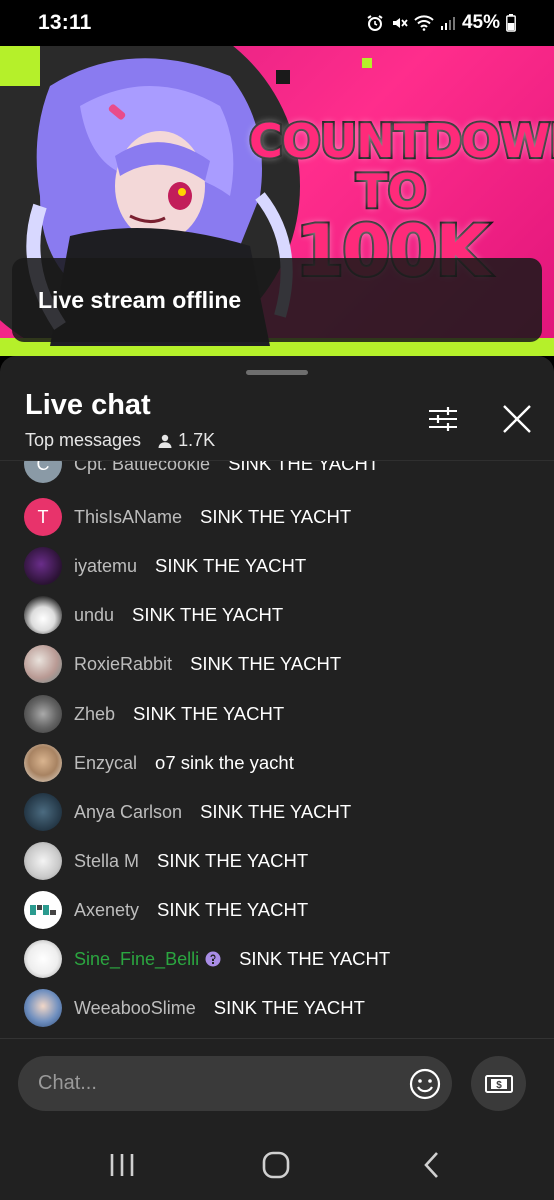  I want to click on close-icon, so click(517, 419).